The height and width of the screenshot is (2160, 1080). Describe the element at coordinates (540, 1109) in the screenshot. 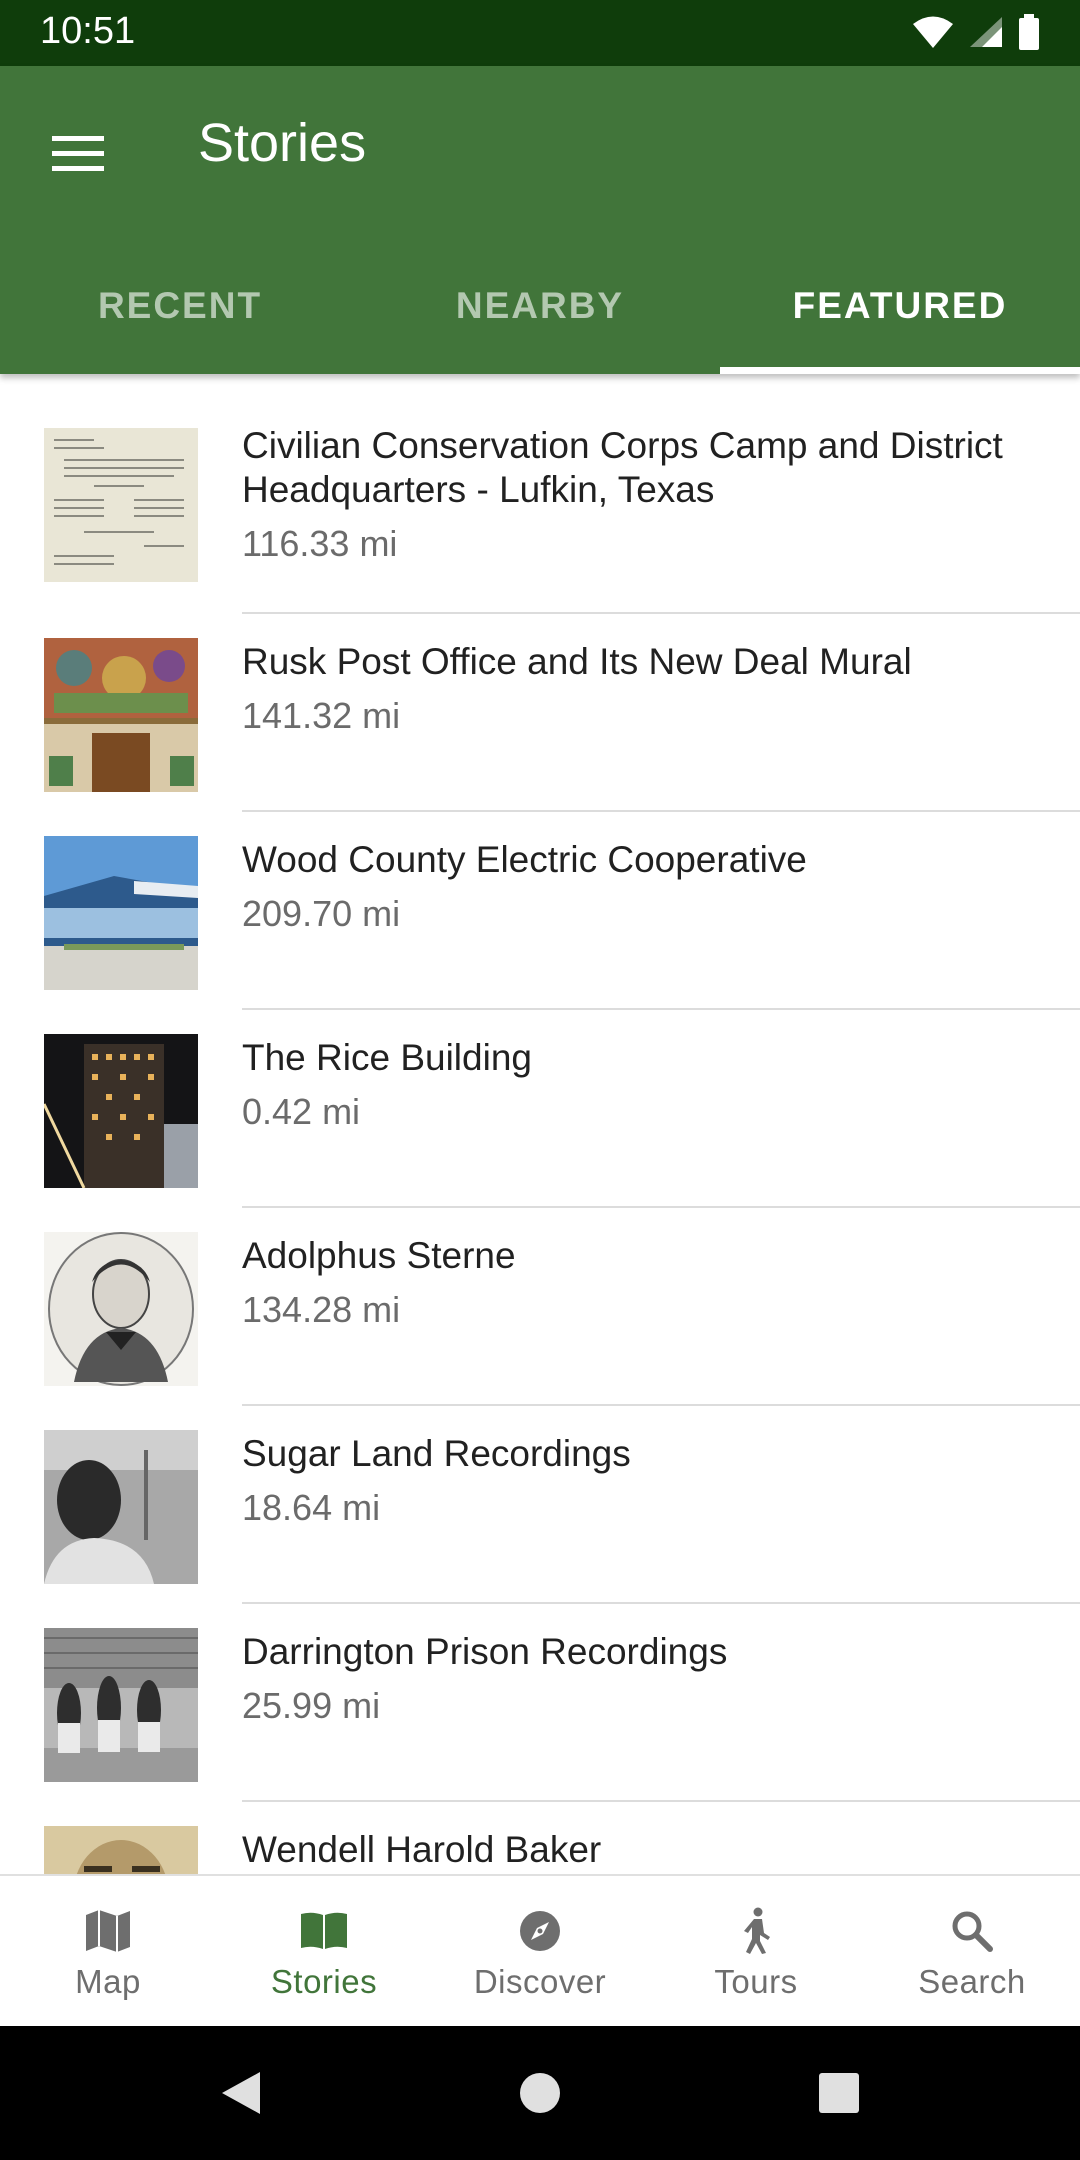

I see `list-item: The Rice Building 0.42 mi` at that location.